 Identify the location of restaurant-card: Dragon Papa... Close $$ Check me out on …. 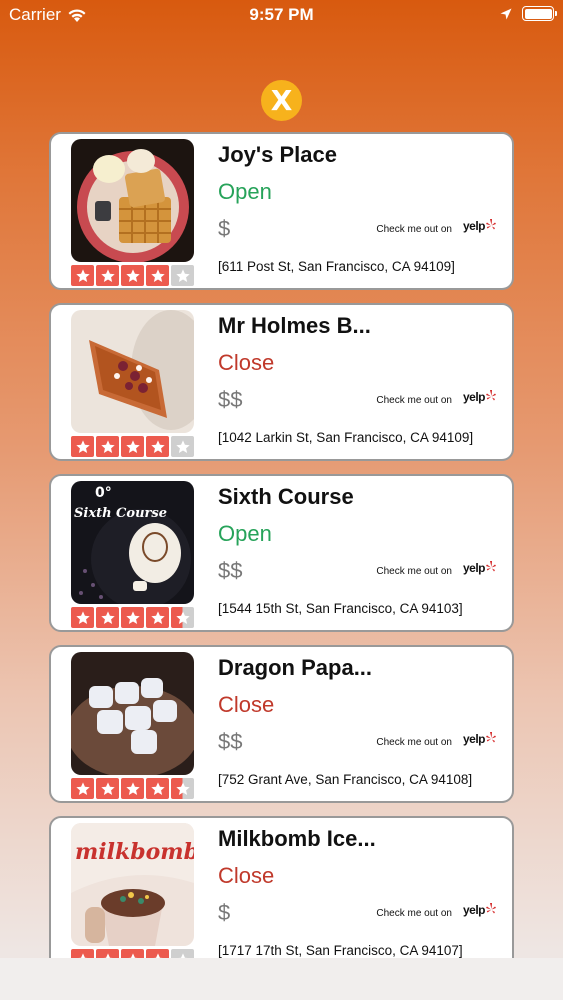
(281, 724).